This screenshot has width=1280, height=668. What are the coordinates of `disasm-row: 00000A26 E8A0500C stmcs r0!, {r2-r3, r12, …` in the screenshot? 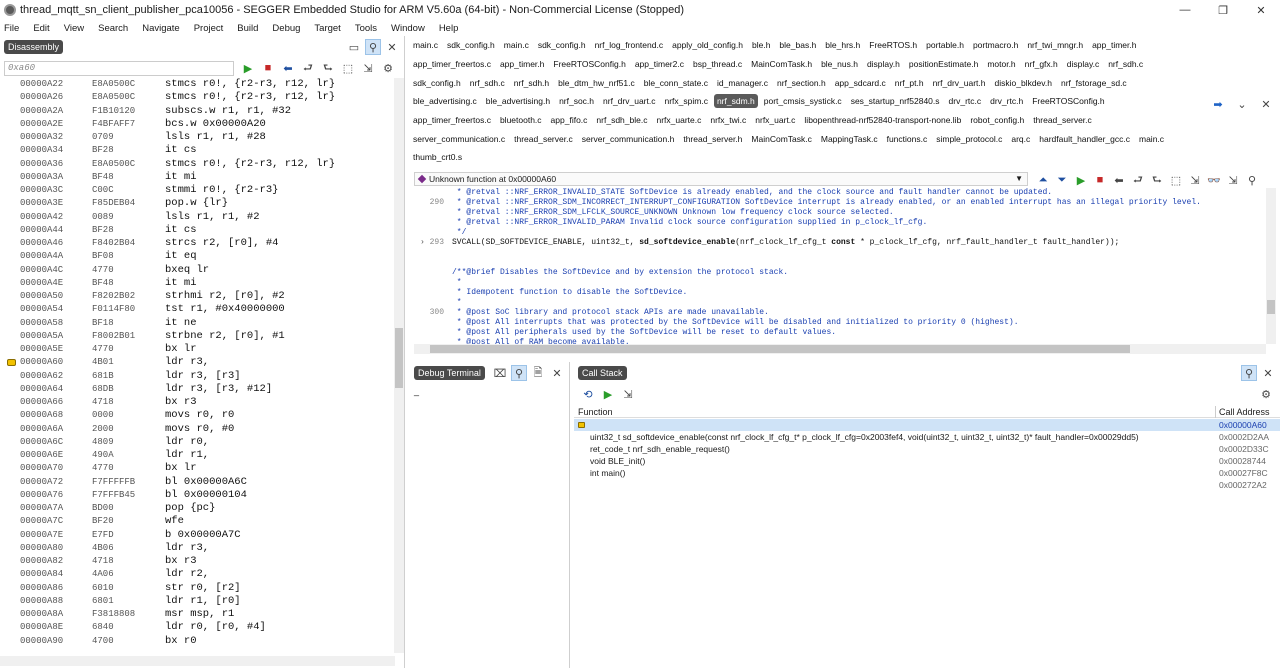 It's located at (197, 97).